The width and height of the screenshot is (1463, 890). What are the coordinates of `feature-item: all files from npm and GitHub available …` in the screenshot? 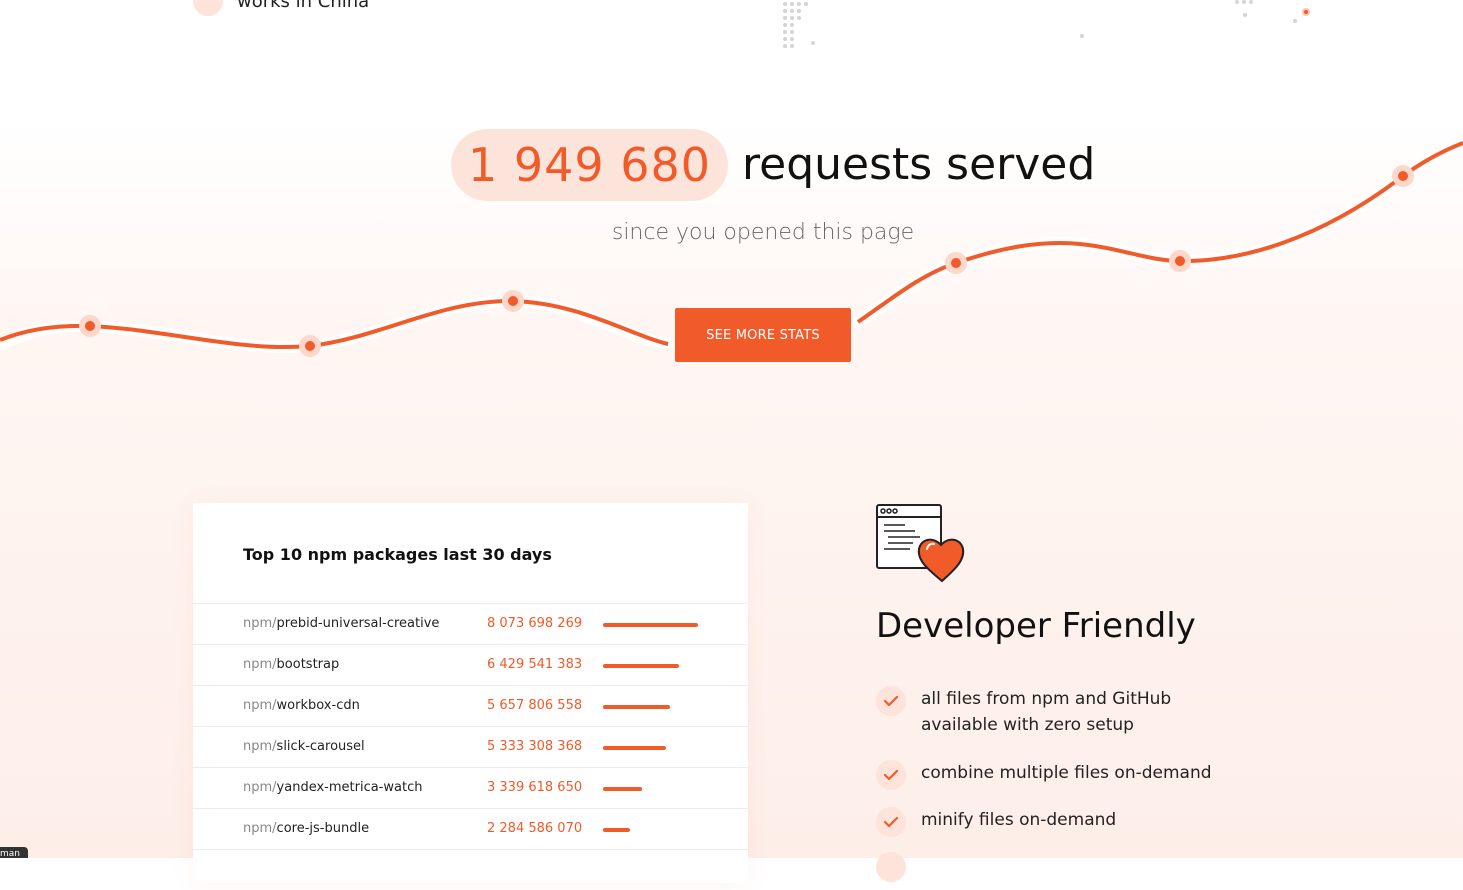 It's located at (1048, 712).